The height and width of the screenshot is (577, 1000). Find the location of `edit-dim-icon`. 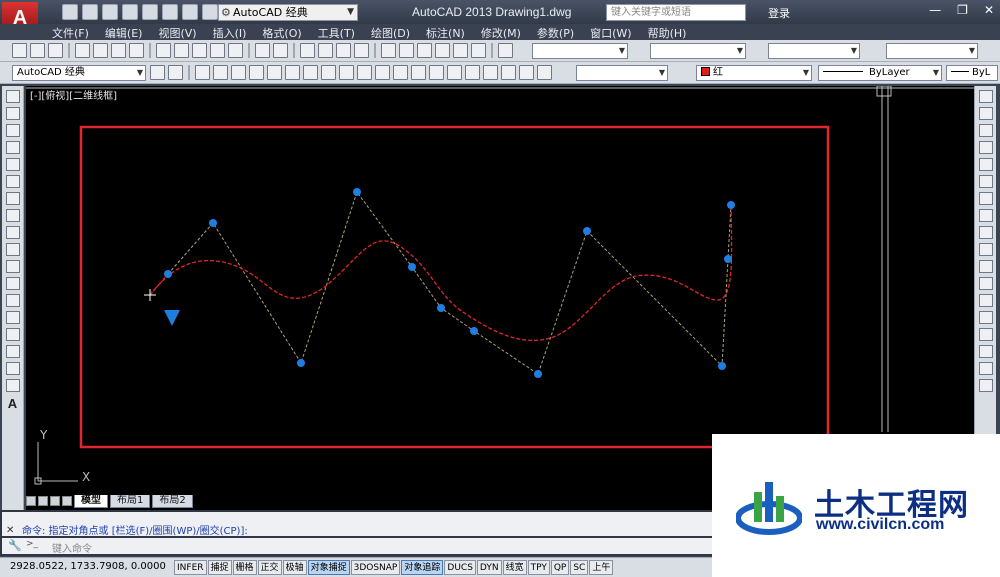

edit-dim-icon is located at coordinates (508, 72).